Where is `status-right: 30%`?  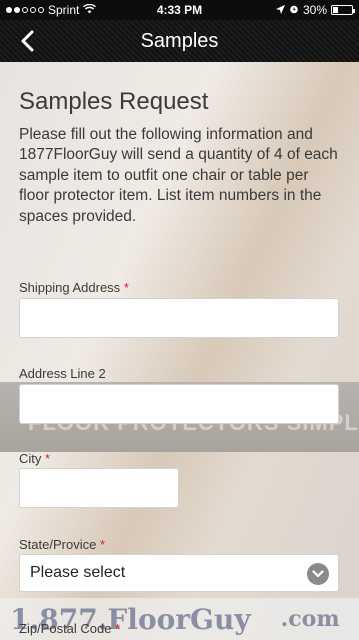 status-right: 30% is located at coordinates (315, 10).